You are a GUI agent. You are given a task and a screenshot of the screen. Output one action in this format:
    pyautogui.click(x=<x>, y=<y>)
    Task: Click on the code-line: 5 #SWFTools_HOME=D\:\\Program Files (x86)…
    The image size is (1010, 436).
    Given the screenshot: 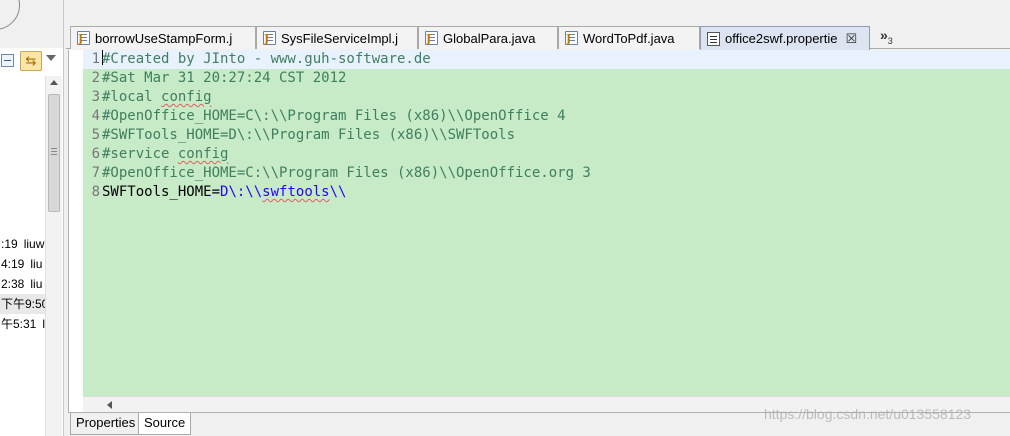 What is the action you would take?
    pyautogui.click(x=546, y=135)
    